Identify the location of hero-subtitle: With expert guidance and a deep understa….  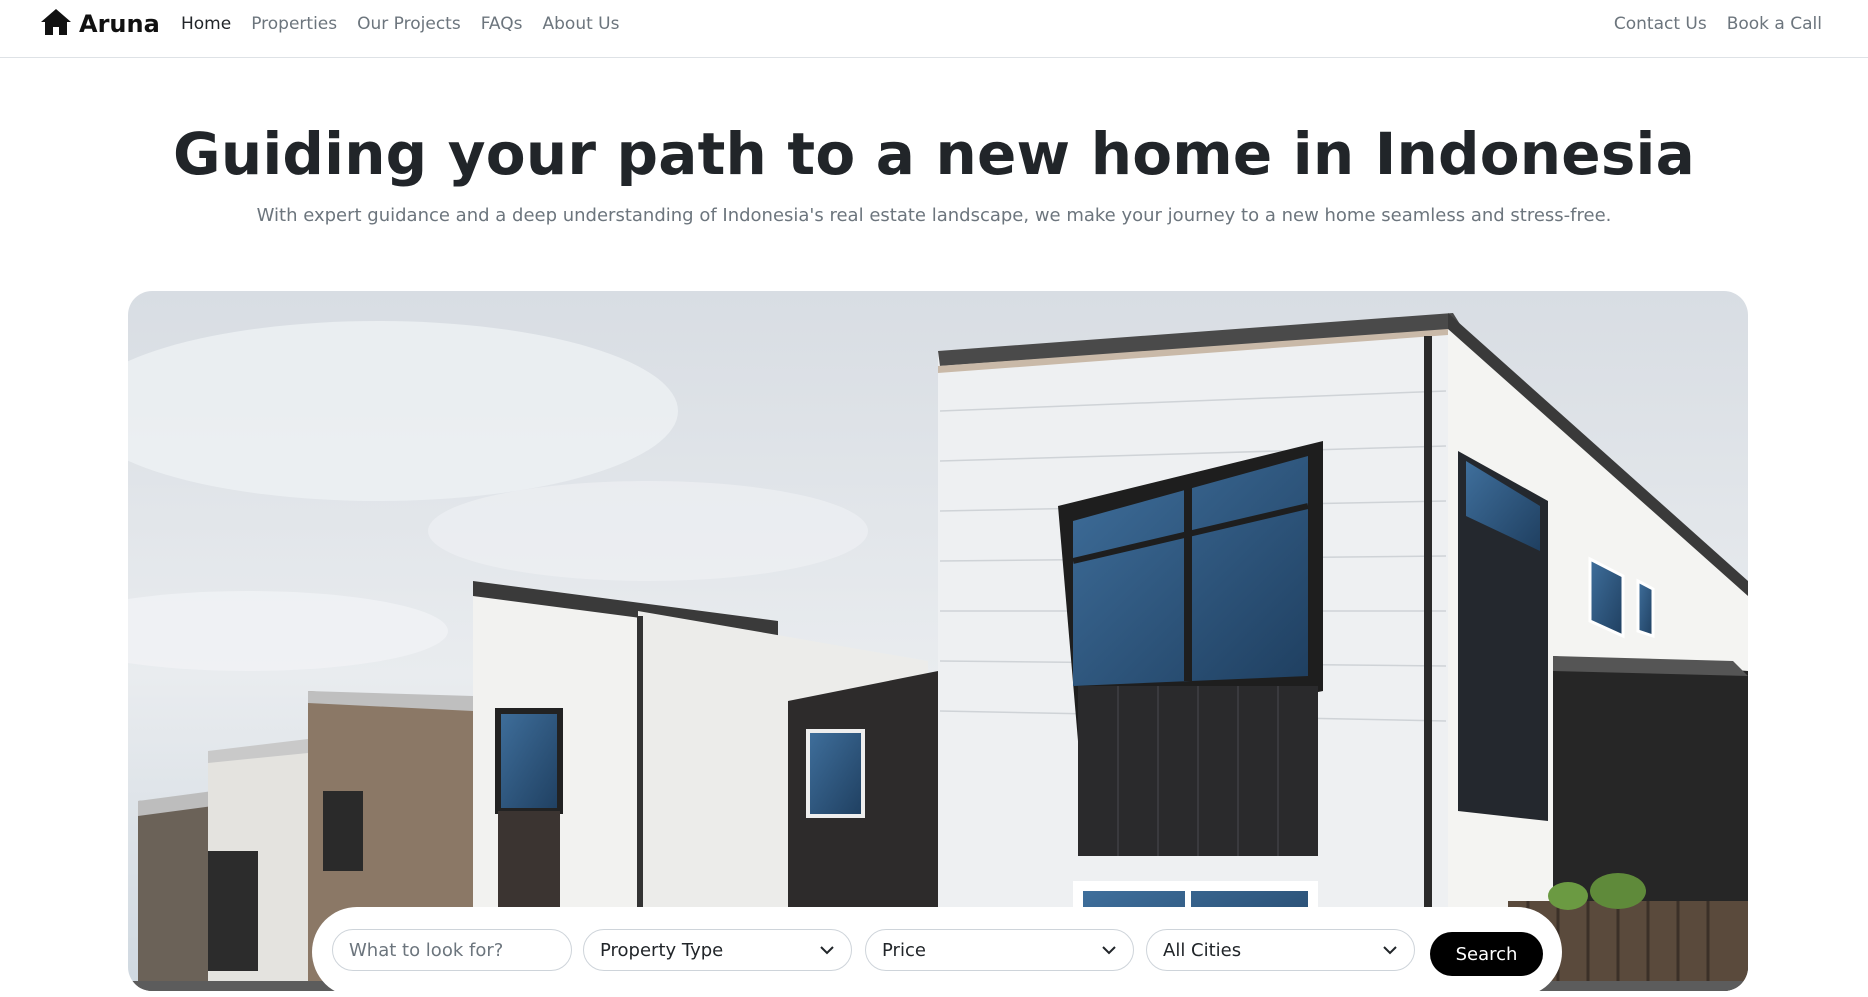
(934, 215).